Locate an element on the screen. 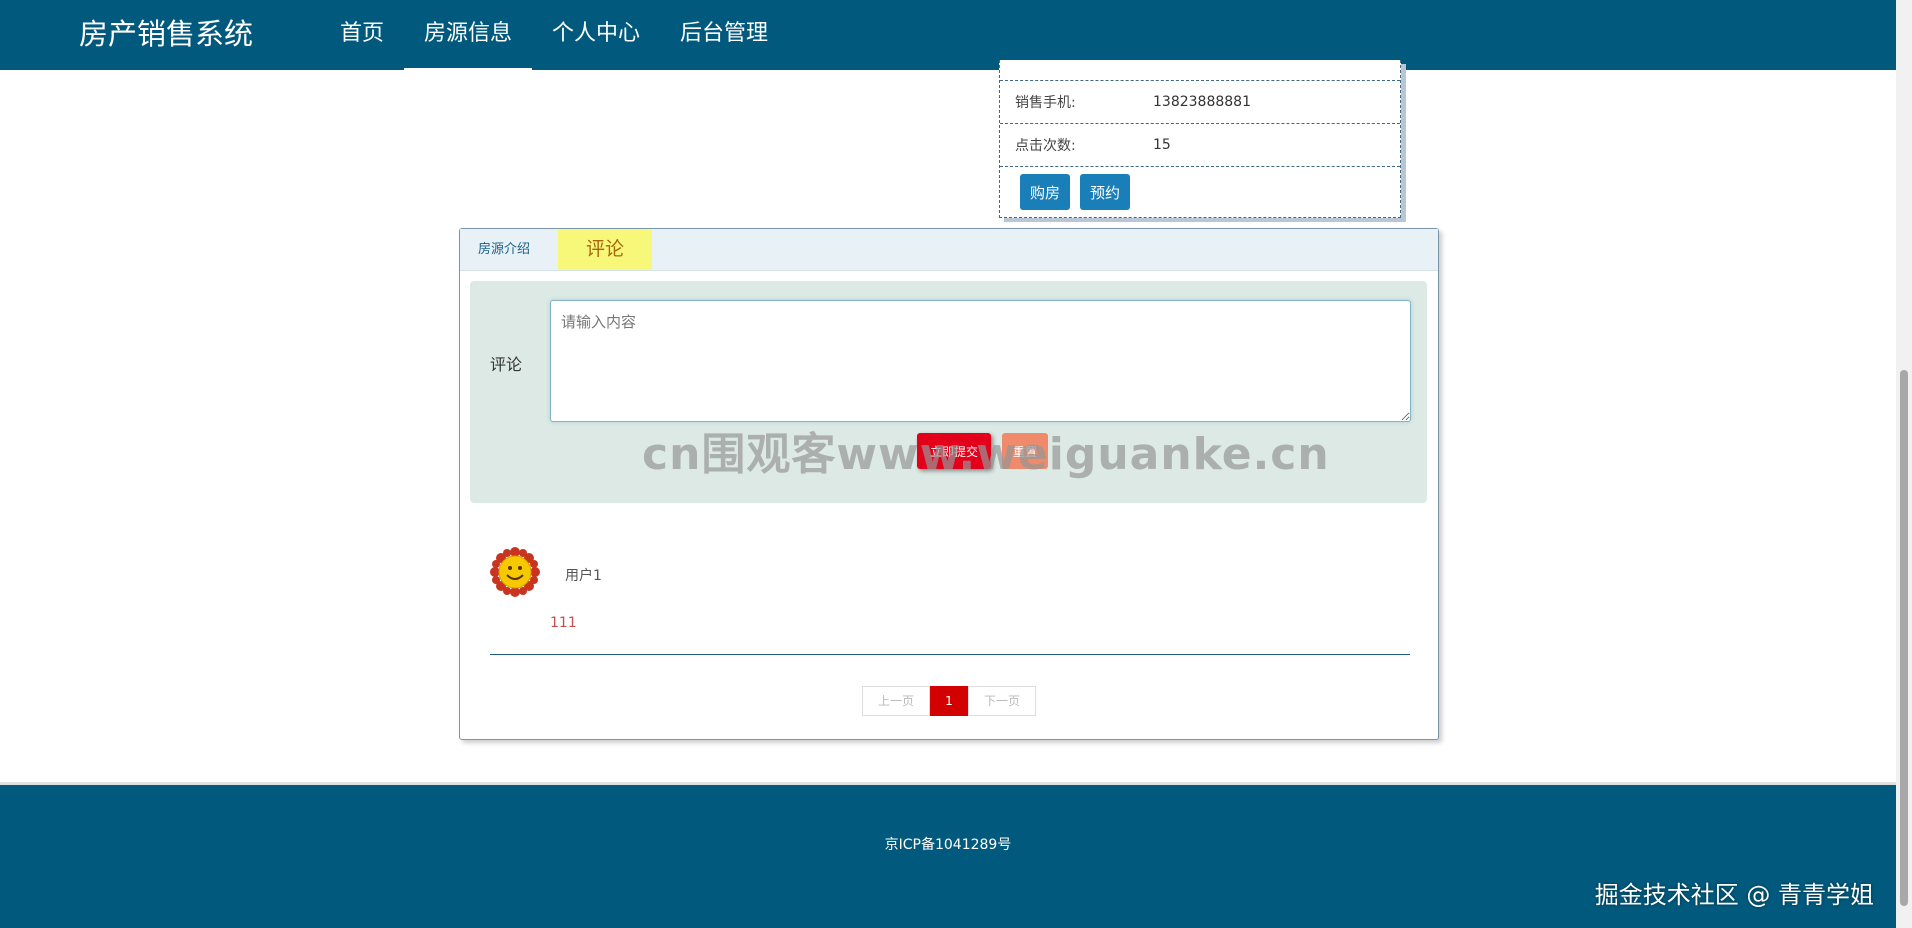 The height and width of the screenshot is (928, 1912). clicks-label: 点击次数: is located at coordinates (1045, 146).